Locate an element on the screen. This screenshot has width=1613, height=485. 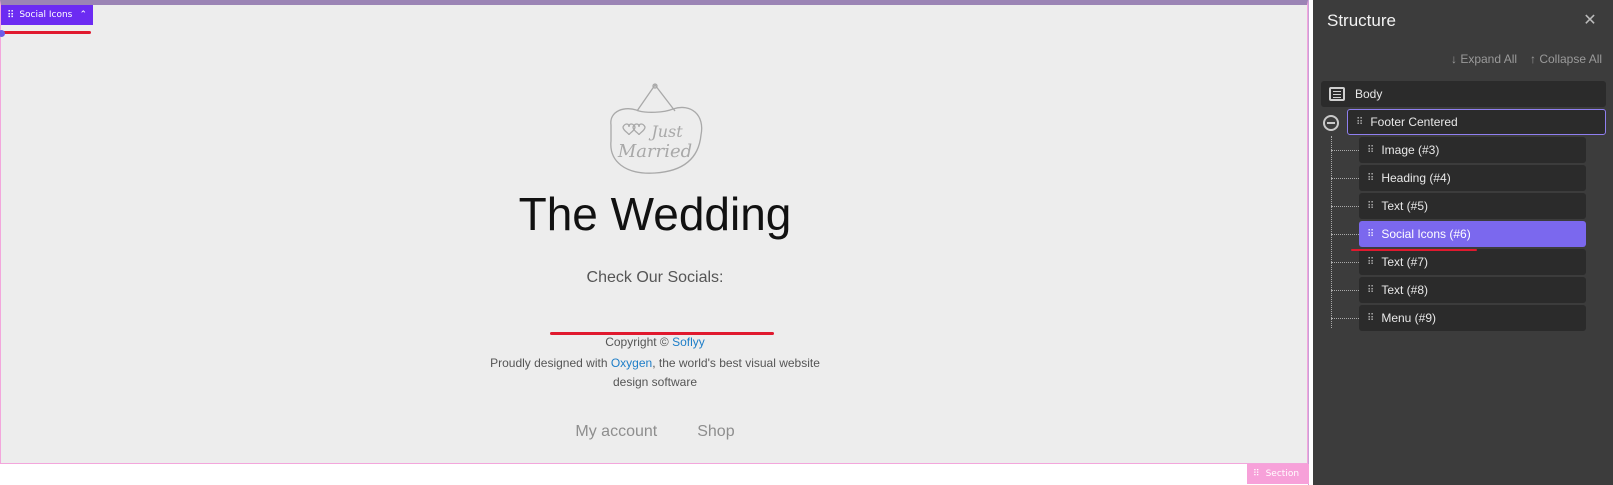
logo-line1: Just is located at coordinates (665, 131).